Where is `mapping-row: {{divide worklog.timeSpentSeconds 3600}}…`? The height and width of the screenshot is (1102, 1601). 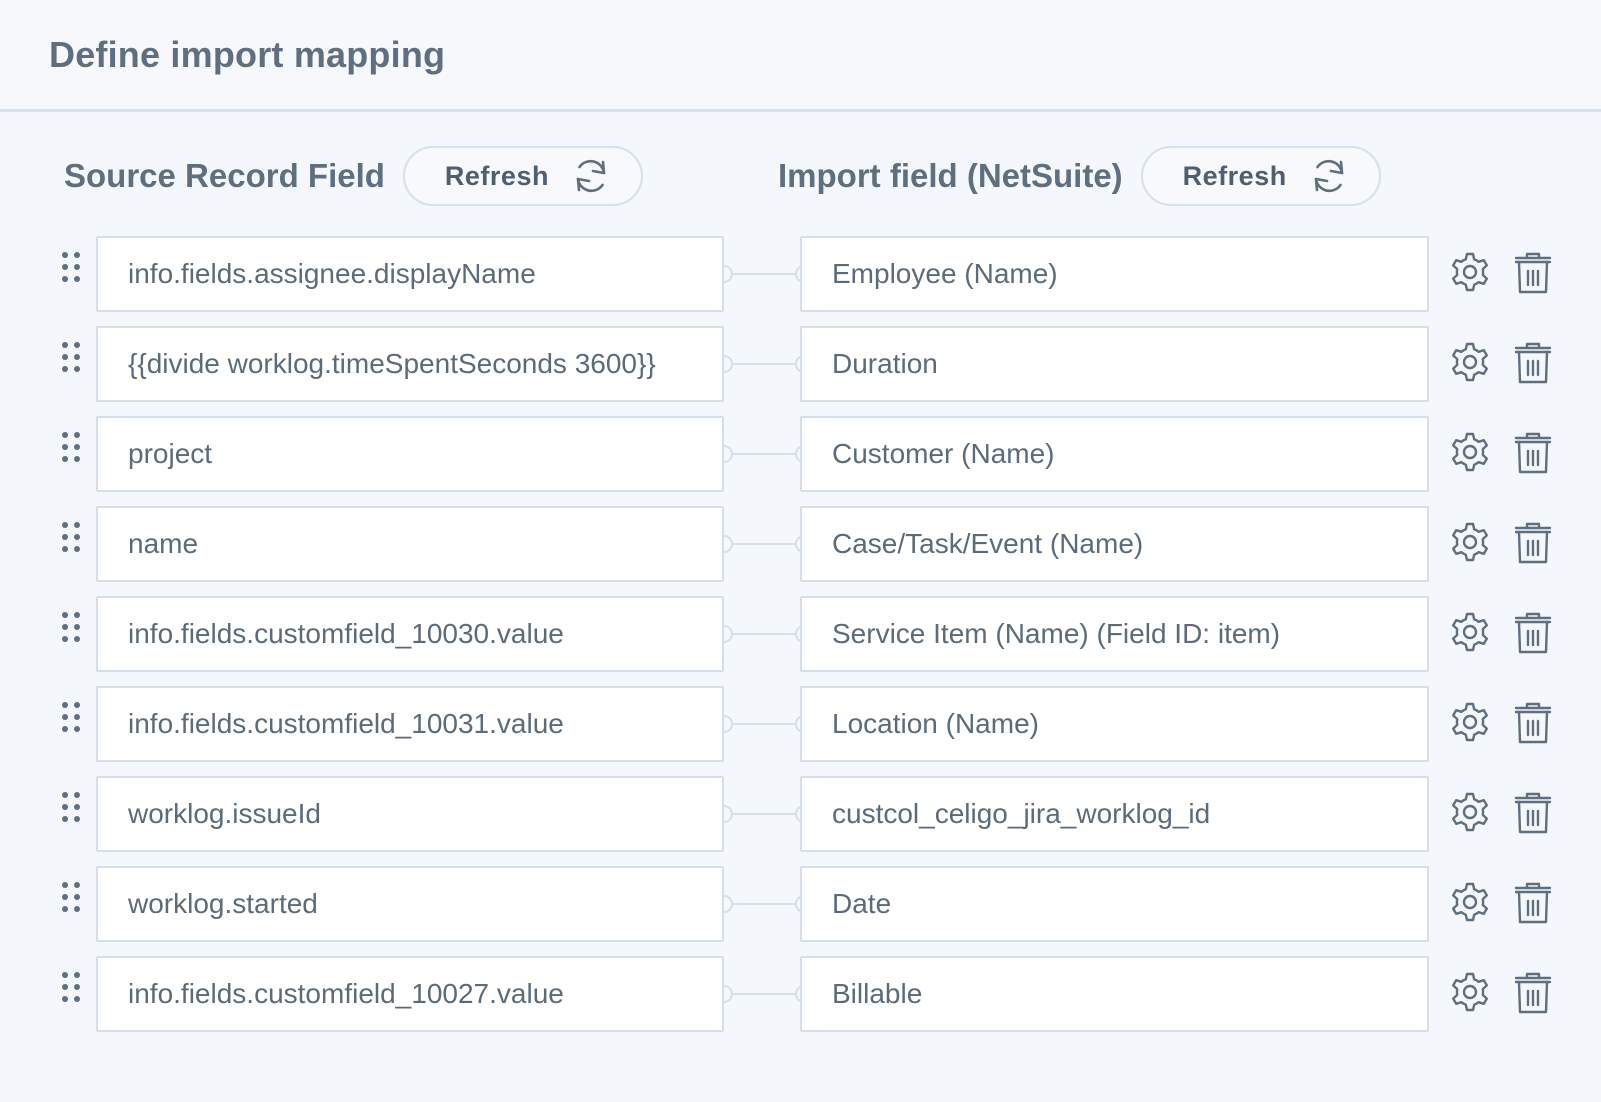
mapping-row: {{divide worklog.timeSpentSeconds 3600}}… is located at coordinates (800, 364).